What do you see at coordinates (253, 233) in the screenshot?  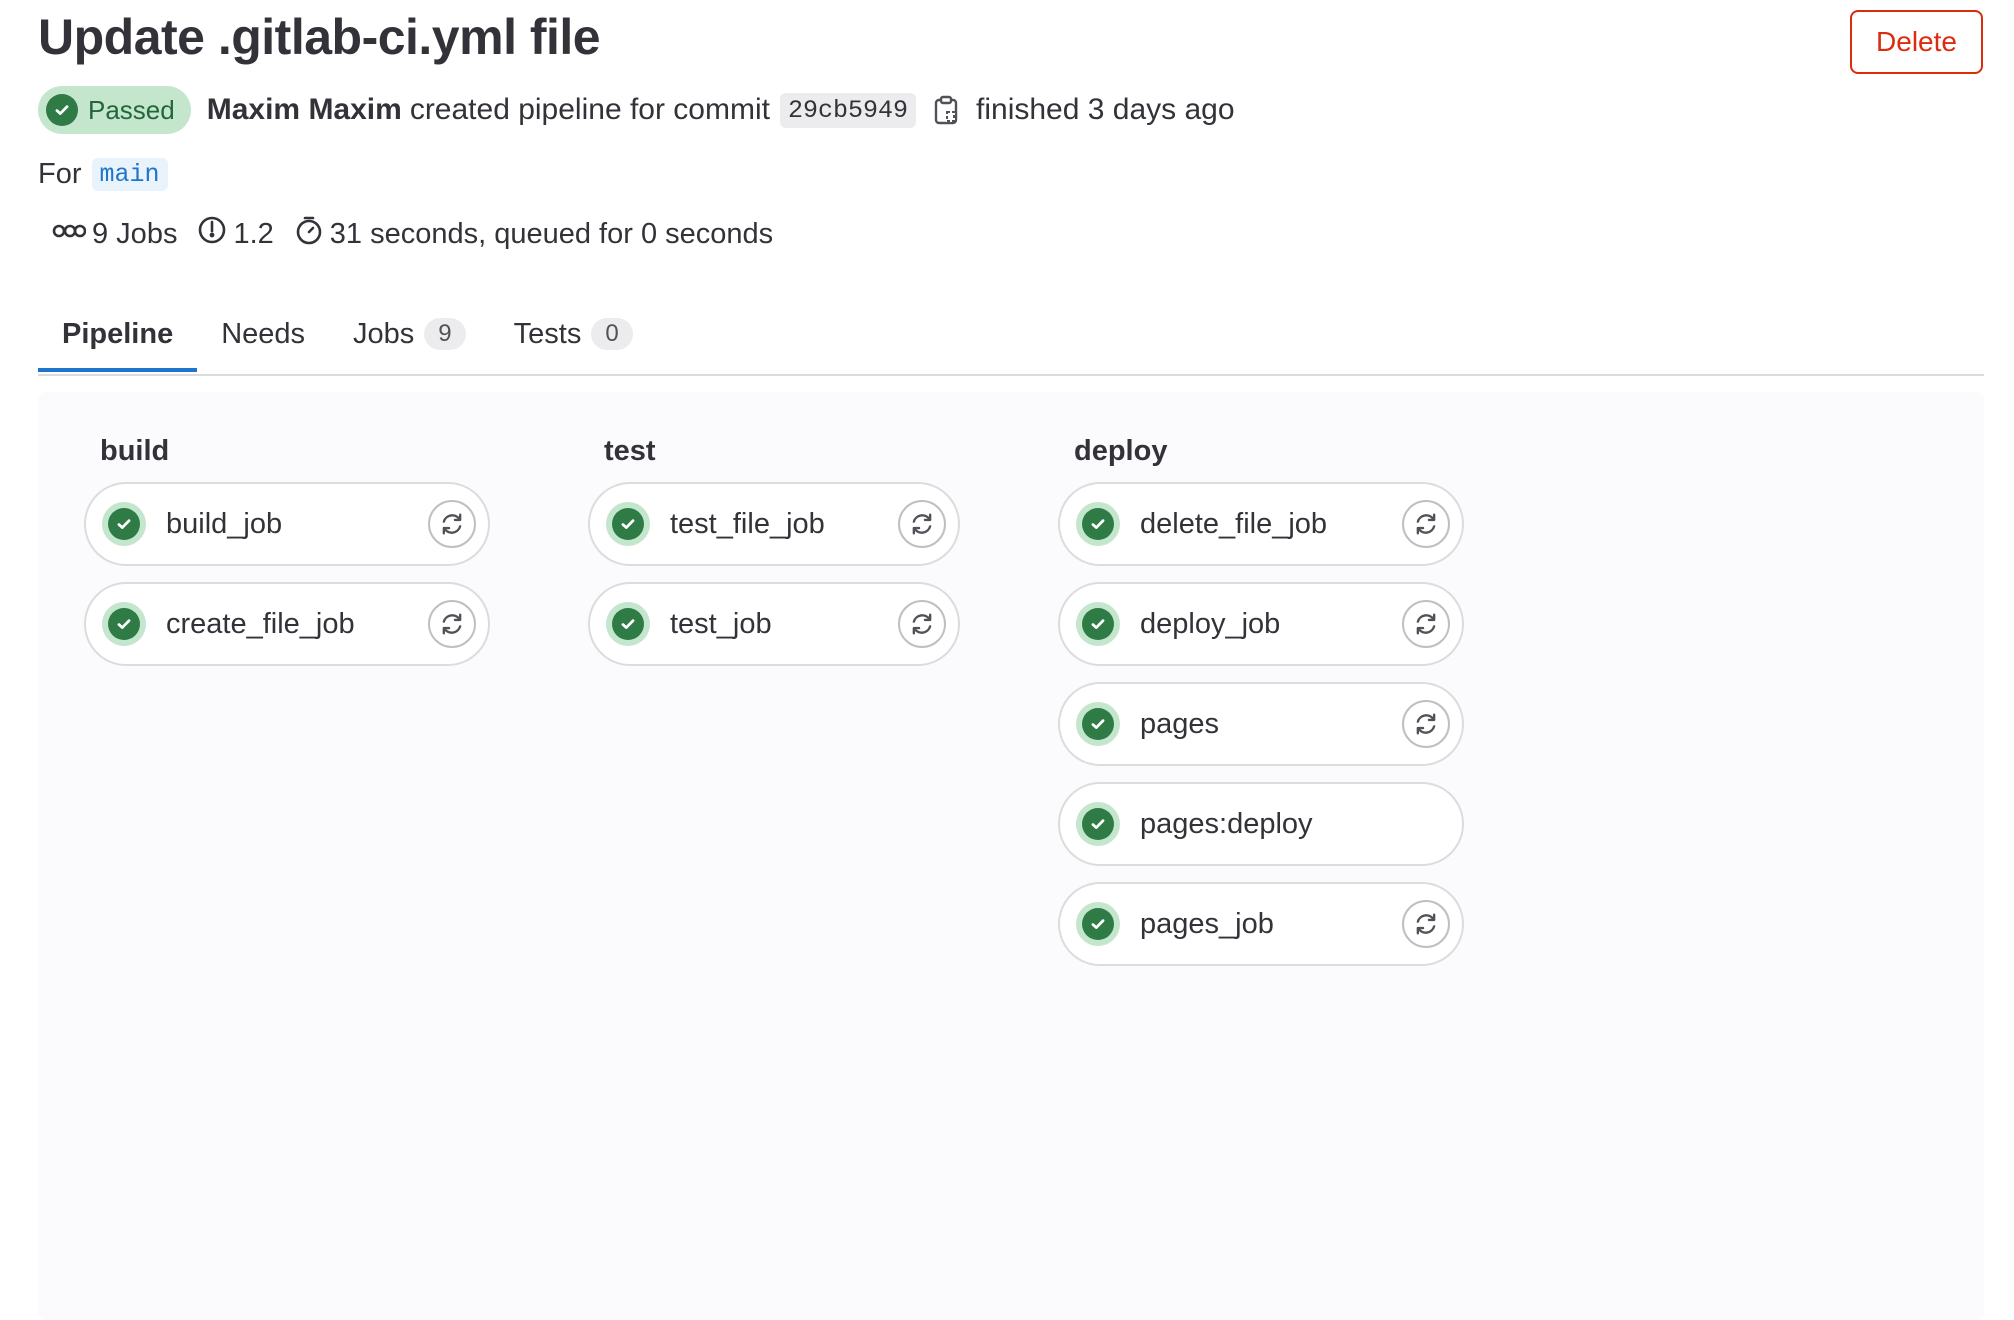 I see `compute-value: 1.2` at bounding box center [253, 233].